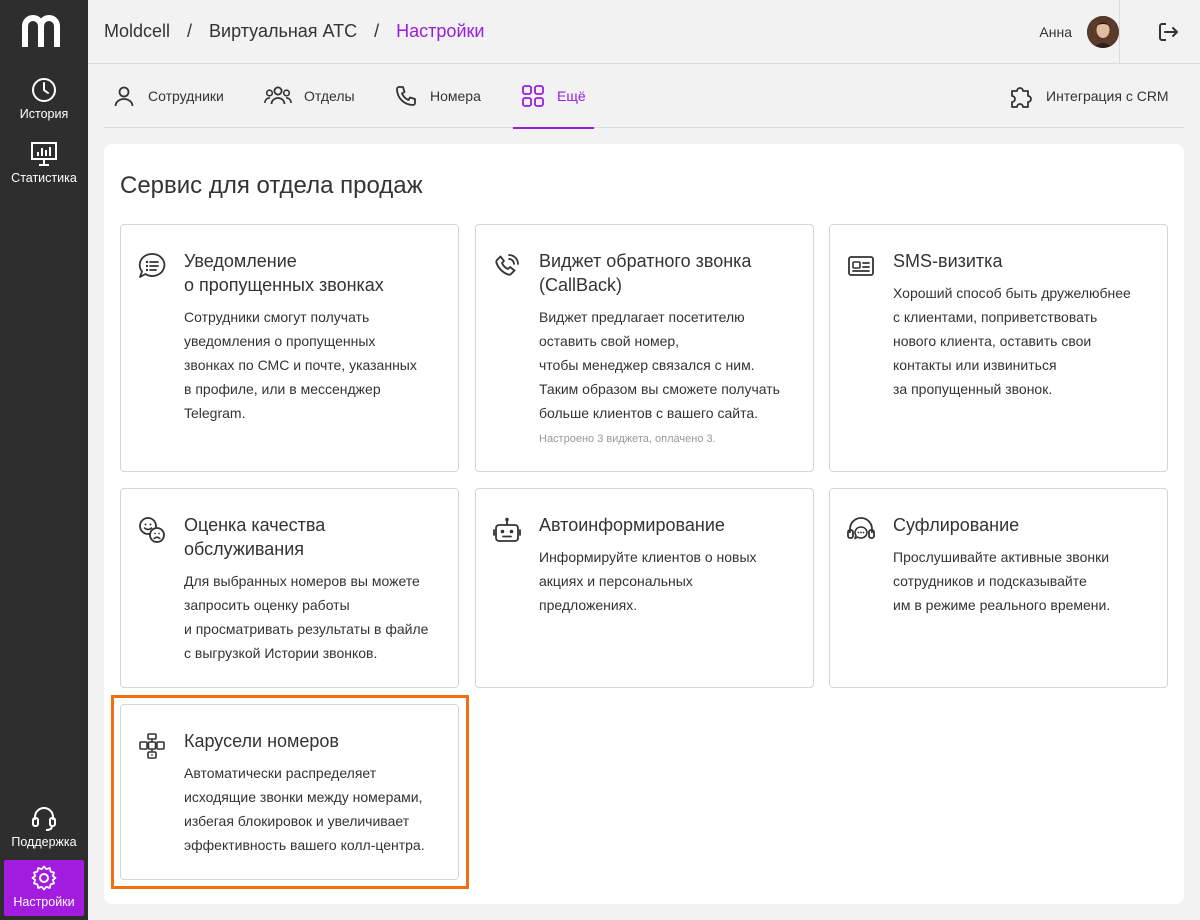  I want to click on tab-numbers: Номера, so click(437, 96).